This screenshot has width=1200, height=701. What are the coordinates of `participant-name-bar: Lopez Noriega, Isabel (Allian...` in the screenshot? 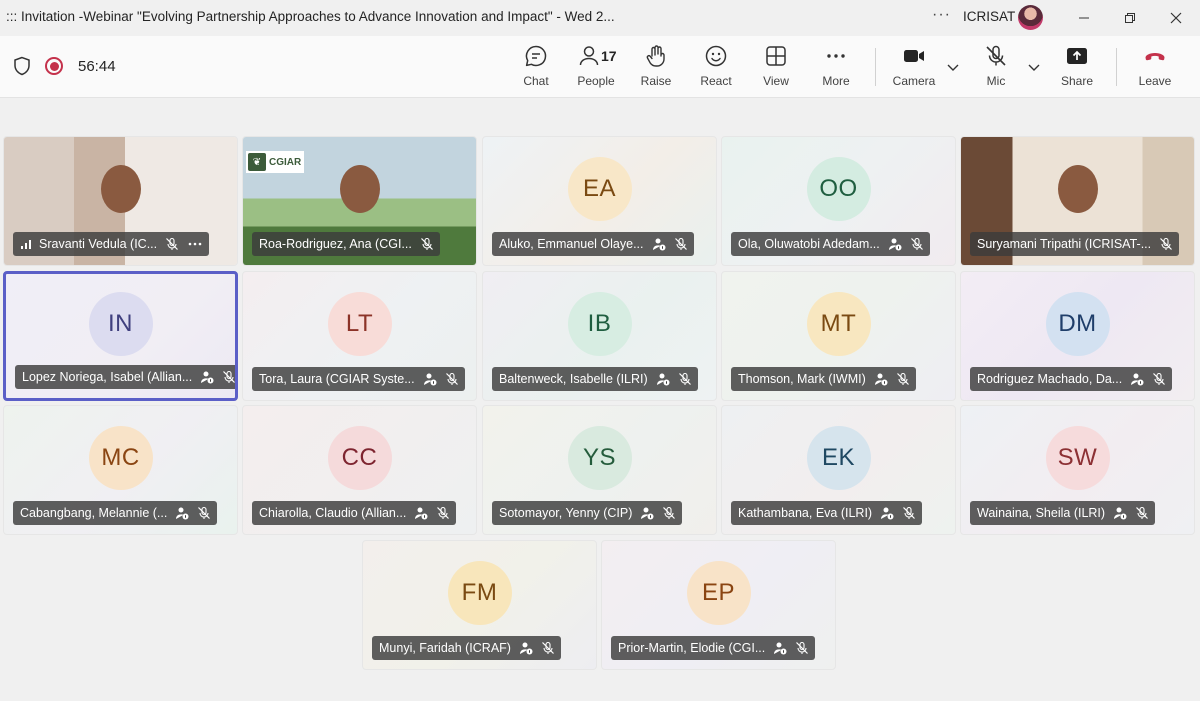 It's located at (125, 377).